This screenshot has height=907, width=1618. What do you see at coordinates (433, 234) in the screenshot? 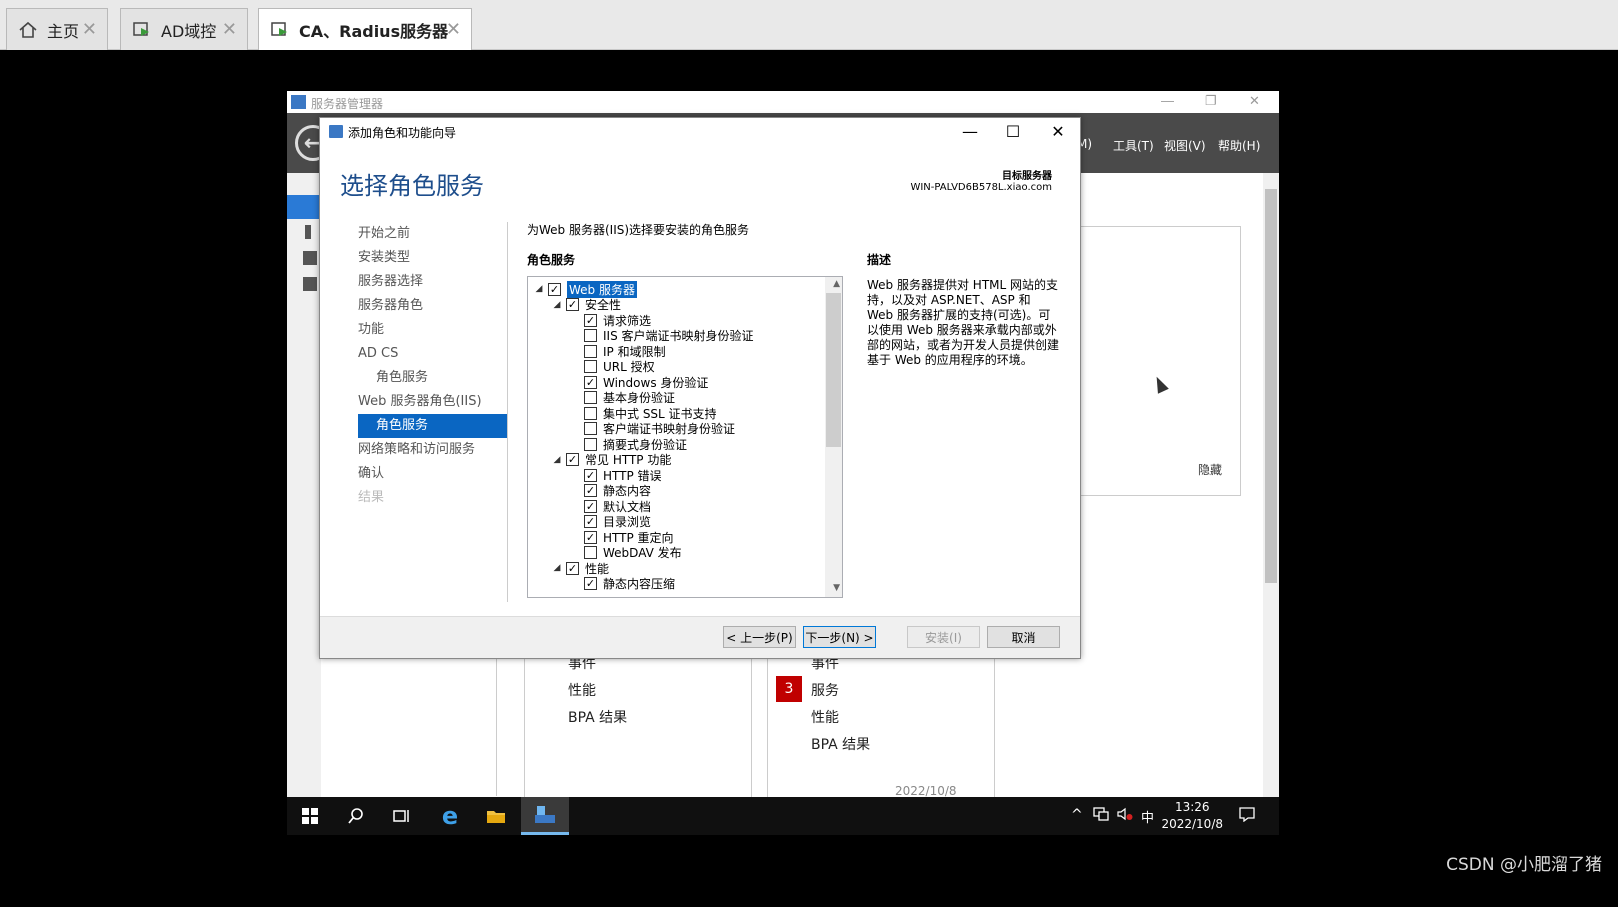
I see `wizard-step: 开始之前` at bounding box center [433, 234].